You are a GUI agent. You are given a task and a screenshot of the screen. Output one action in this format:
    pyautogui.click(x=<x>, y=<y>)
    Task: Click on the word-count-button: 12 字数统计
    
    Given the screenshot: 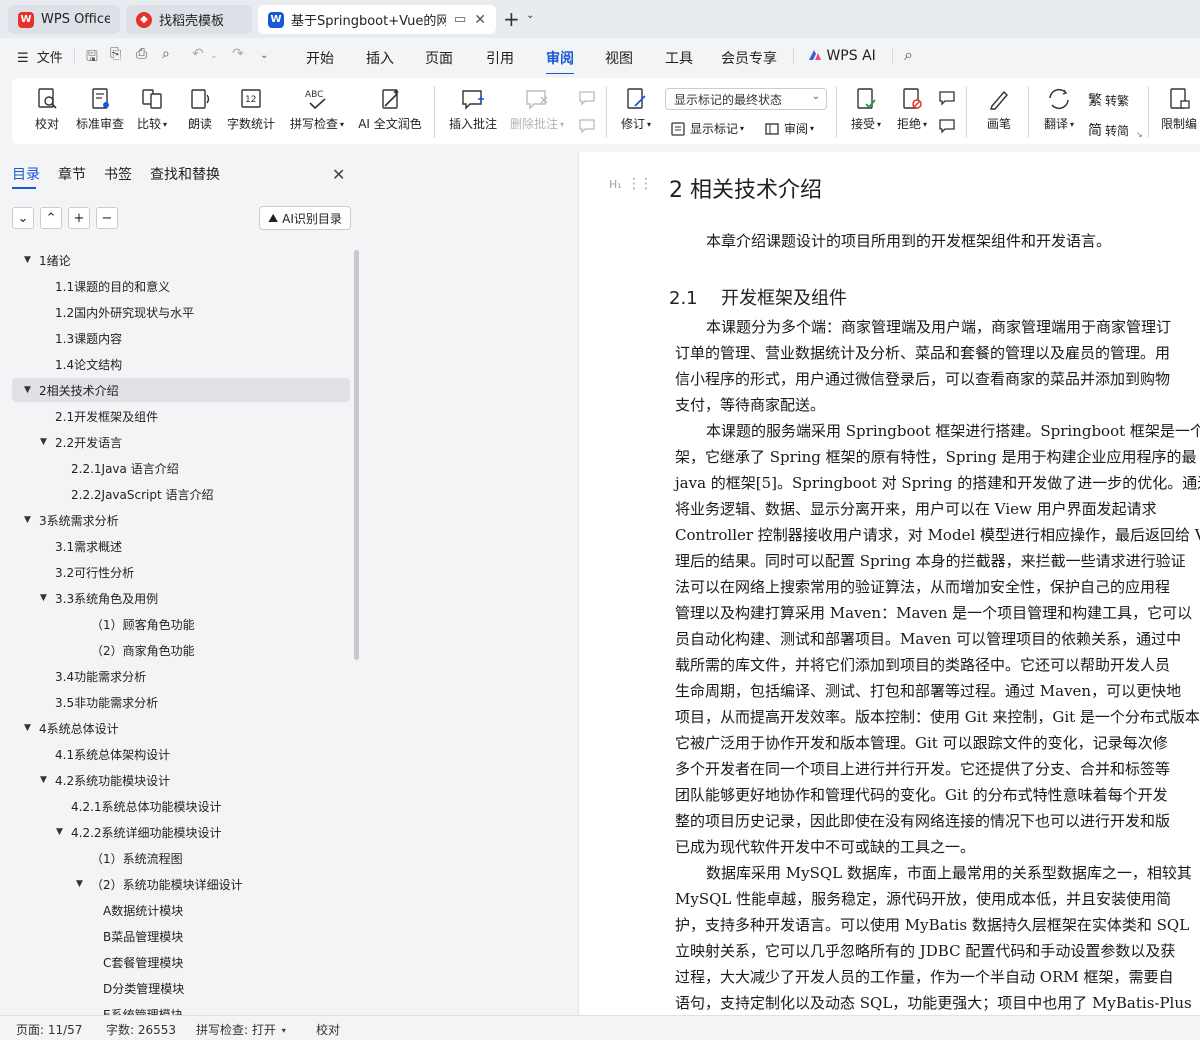 What is the action you would take?
    pyautogui.click(x=251, y=109)
    